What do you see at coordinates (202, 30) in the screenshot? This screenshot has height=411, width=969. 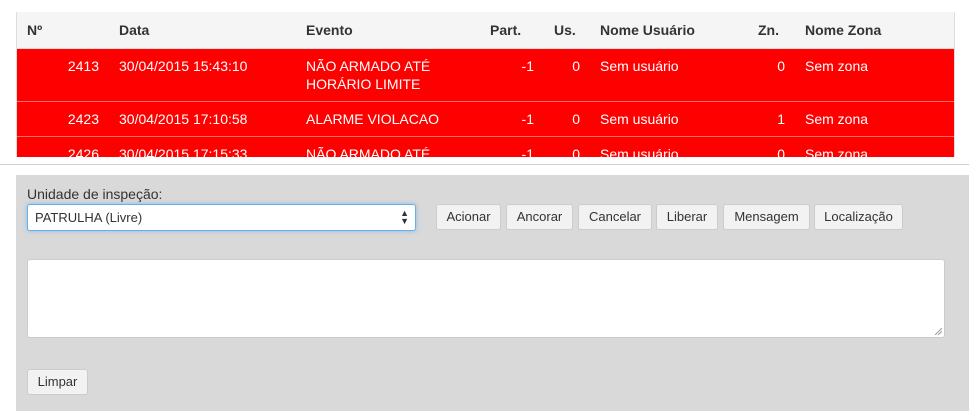 I see `col-header-data: Data` at bounding box center [202, 30].